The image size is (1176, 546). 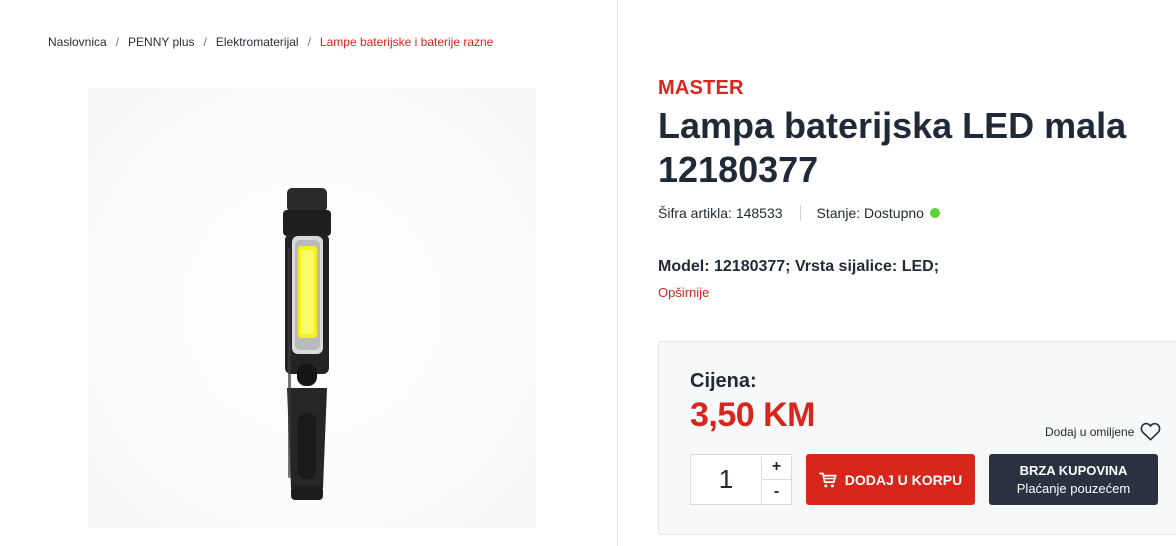 I want to click on favorites-label: Dodaj u omiljene, so click(x=1090, y=431).